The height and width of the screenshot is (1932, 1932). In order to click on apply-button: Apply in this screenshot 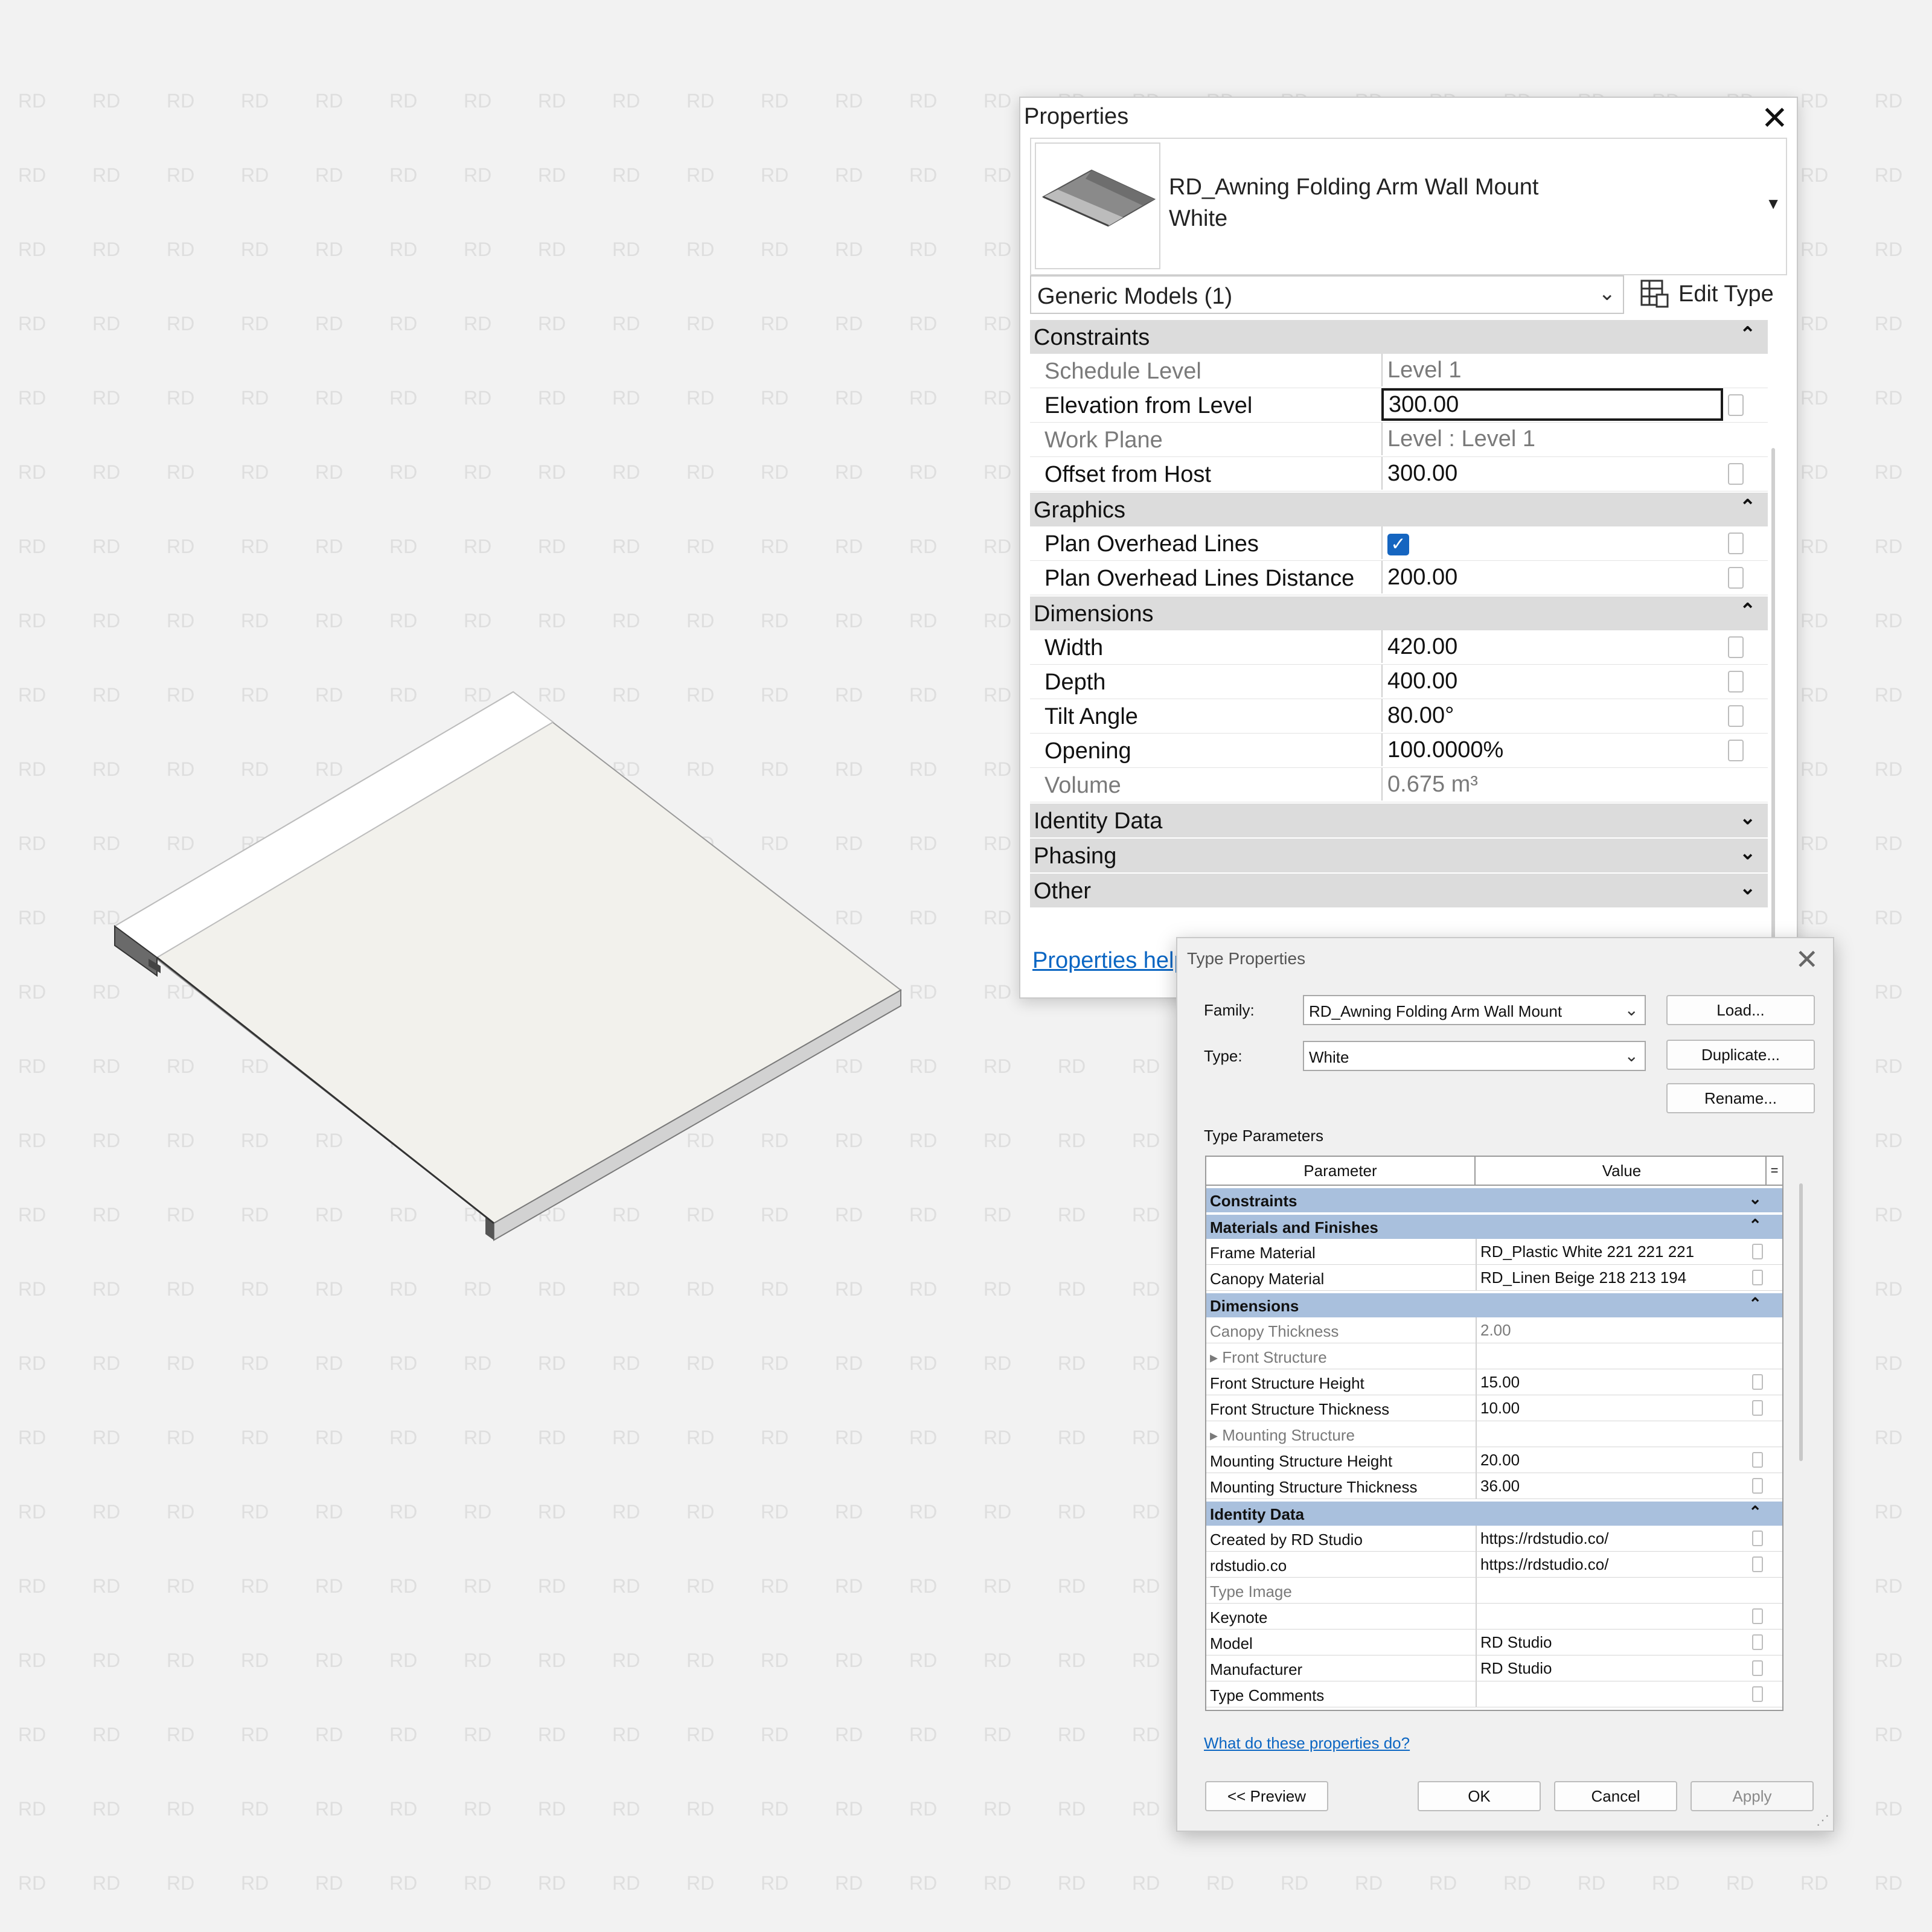, I will do `click(1752, 1796)`.